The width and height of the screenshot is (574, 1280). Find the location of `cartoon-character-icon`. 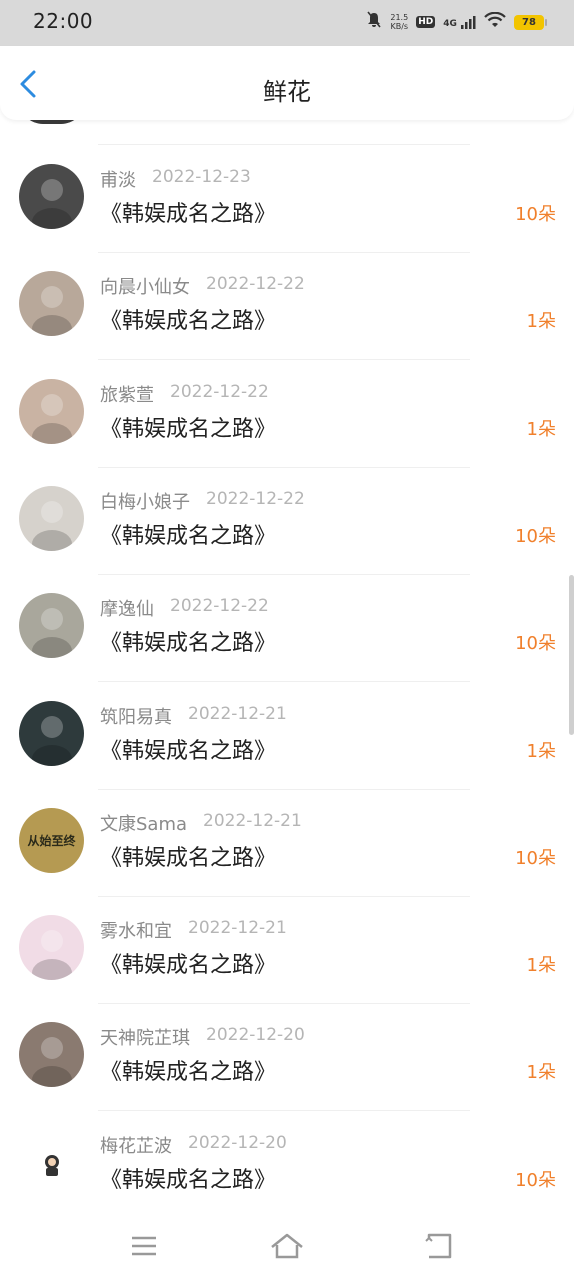

cartoon-character-icon is located at coordinates (51, 1162).